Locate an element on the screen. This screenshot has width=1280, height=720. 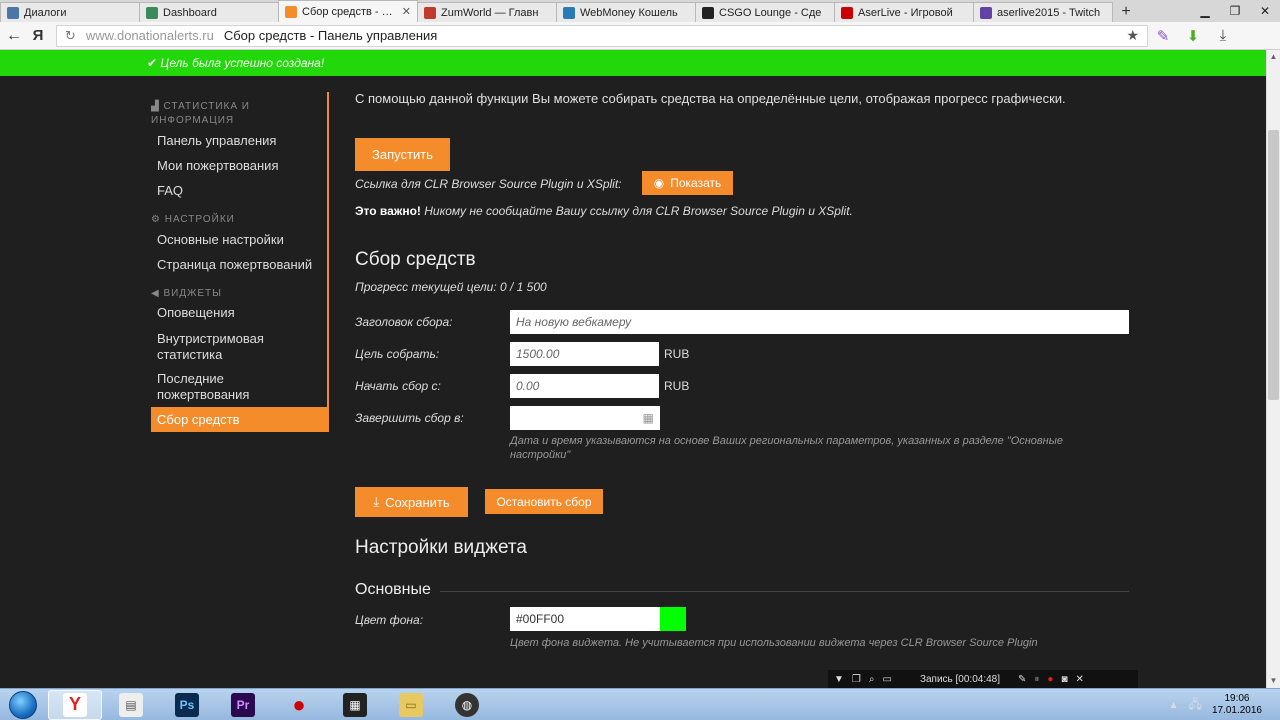
minimize-icon: ▁ is located at coordinates (1205, 11).